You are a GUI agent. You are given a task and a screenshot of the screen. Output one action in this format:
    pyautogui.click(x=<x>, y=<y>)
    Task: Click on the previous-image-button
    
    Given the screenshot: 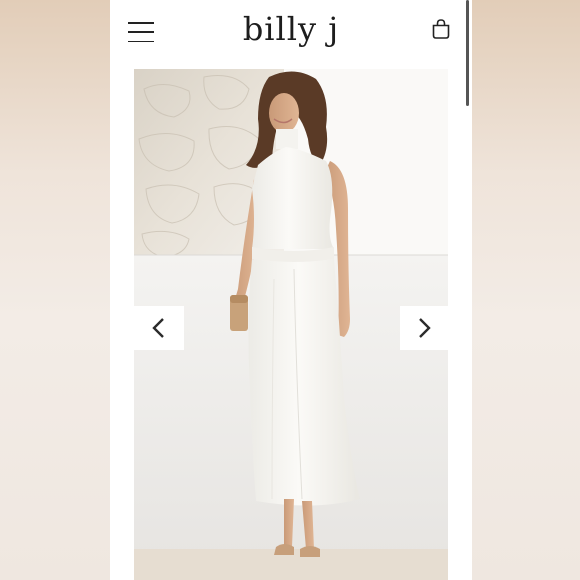 What is the action you would take?
    pyautogui.click(x=159, y=328)
    